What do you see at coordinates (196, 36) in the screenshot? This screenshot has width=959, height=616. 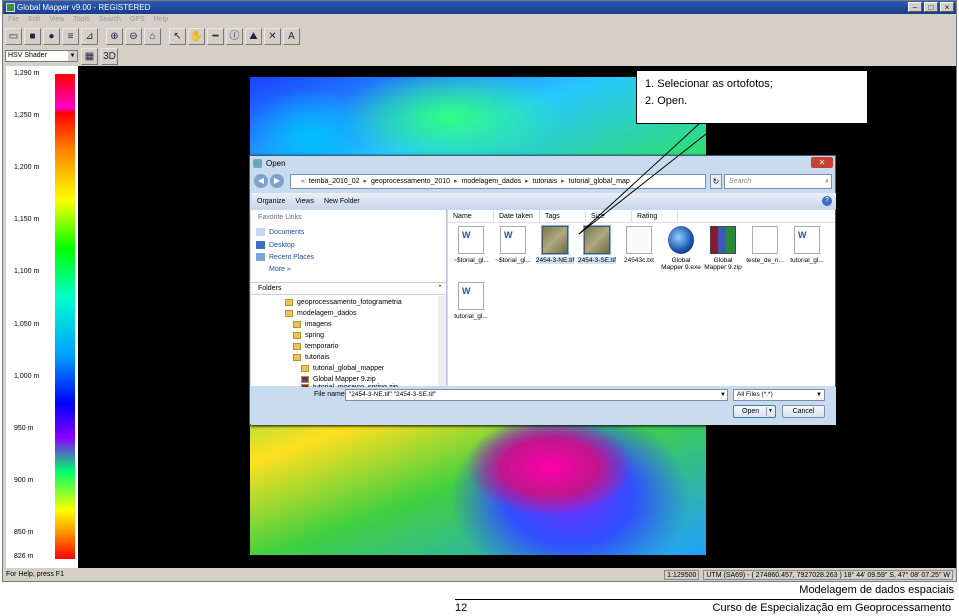 I see `pan-hand-icon: ✋` at bounding box center [196, 36].